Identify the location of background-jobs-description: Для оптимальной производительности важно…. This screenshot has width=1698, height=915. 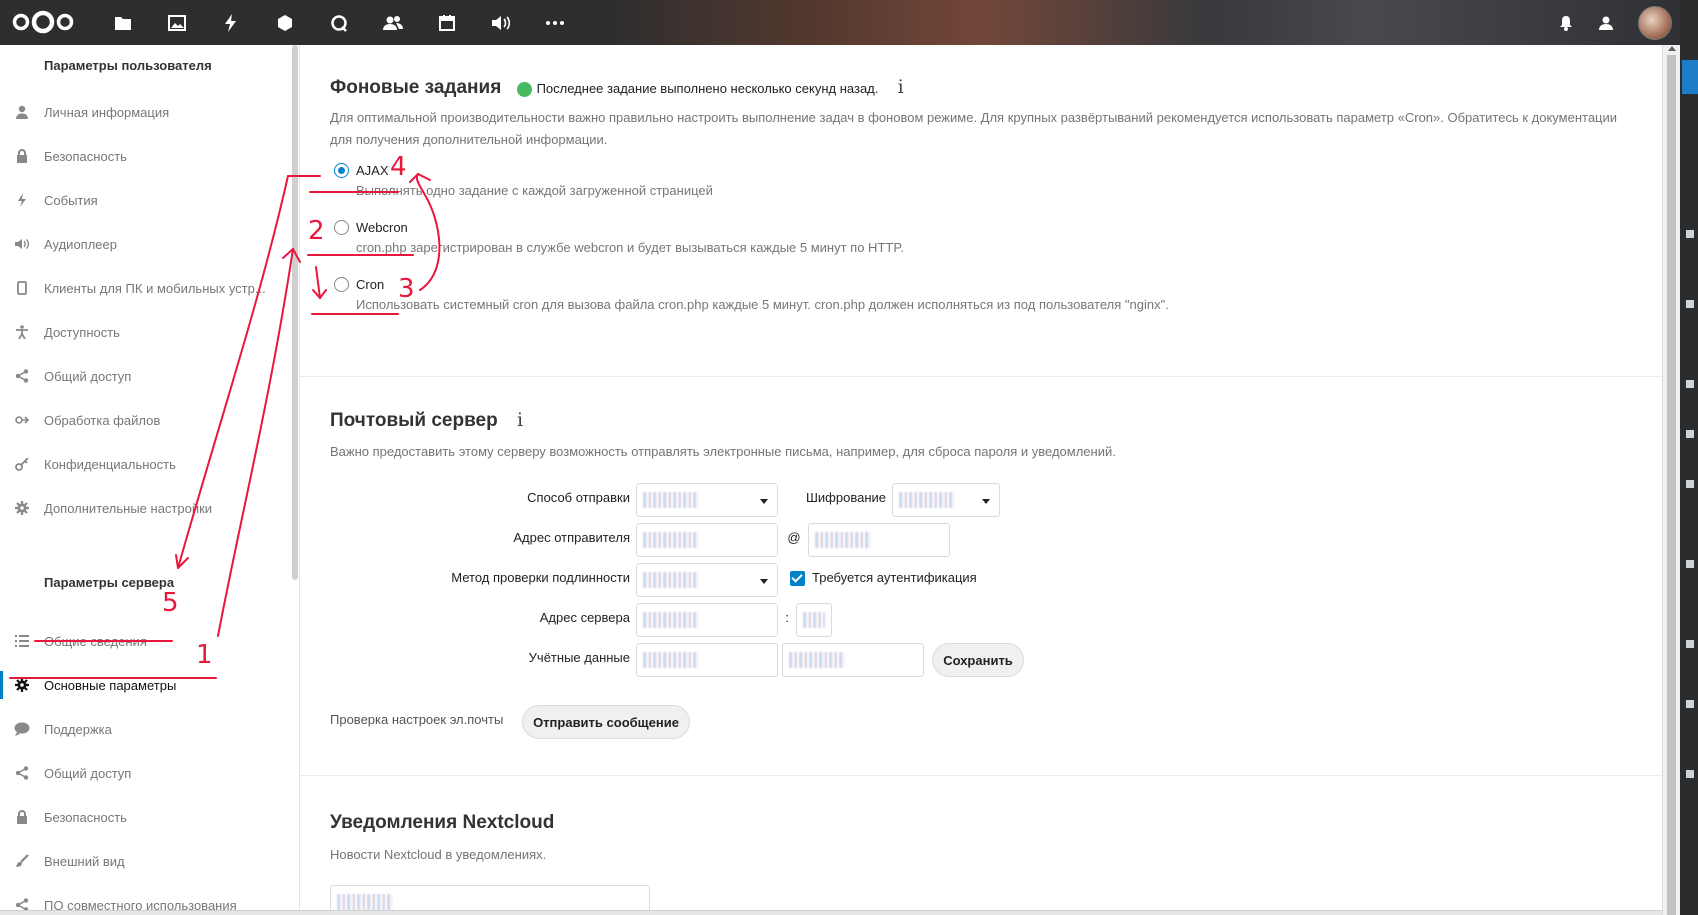
(974, 128).